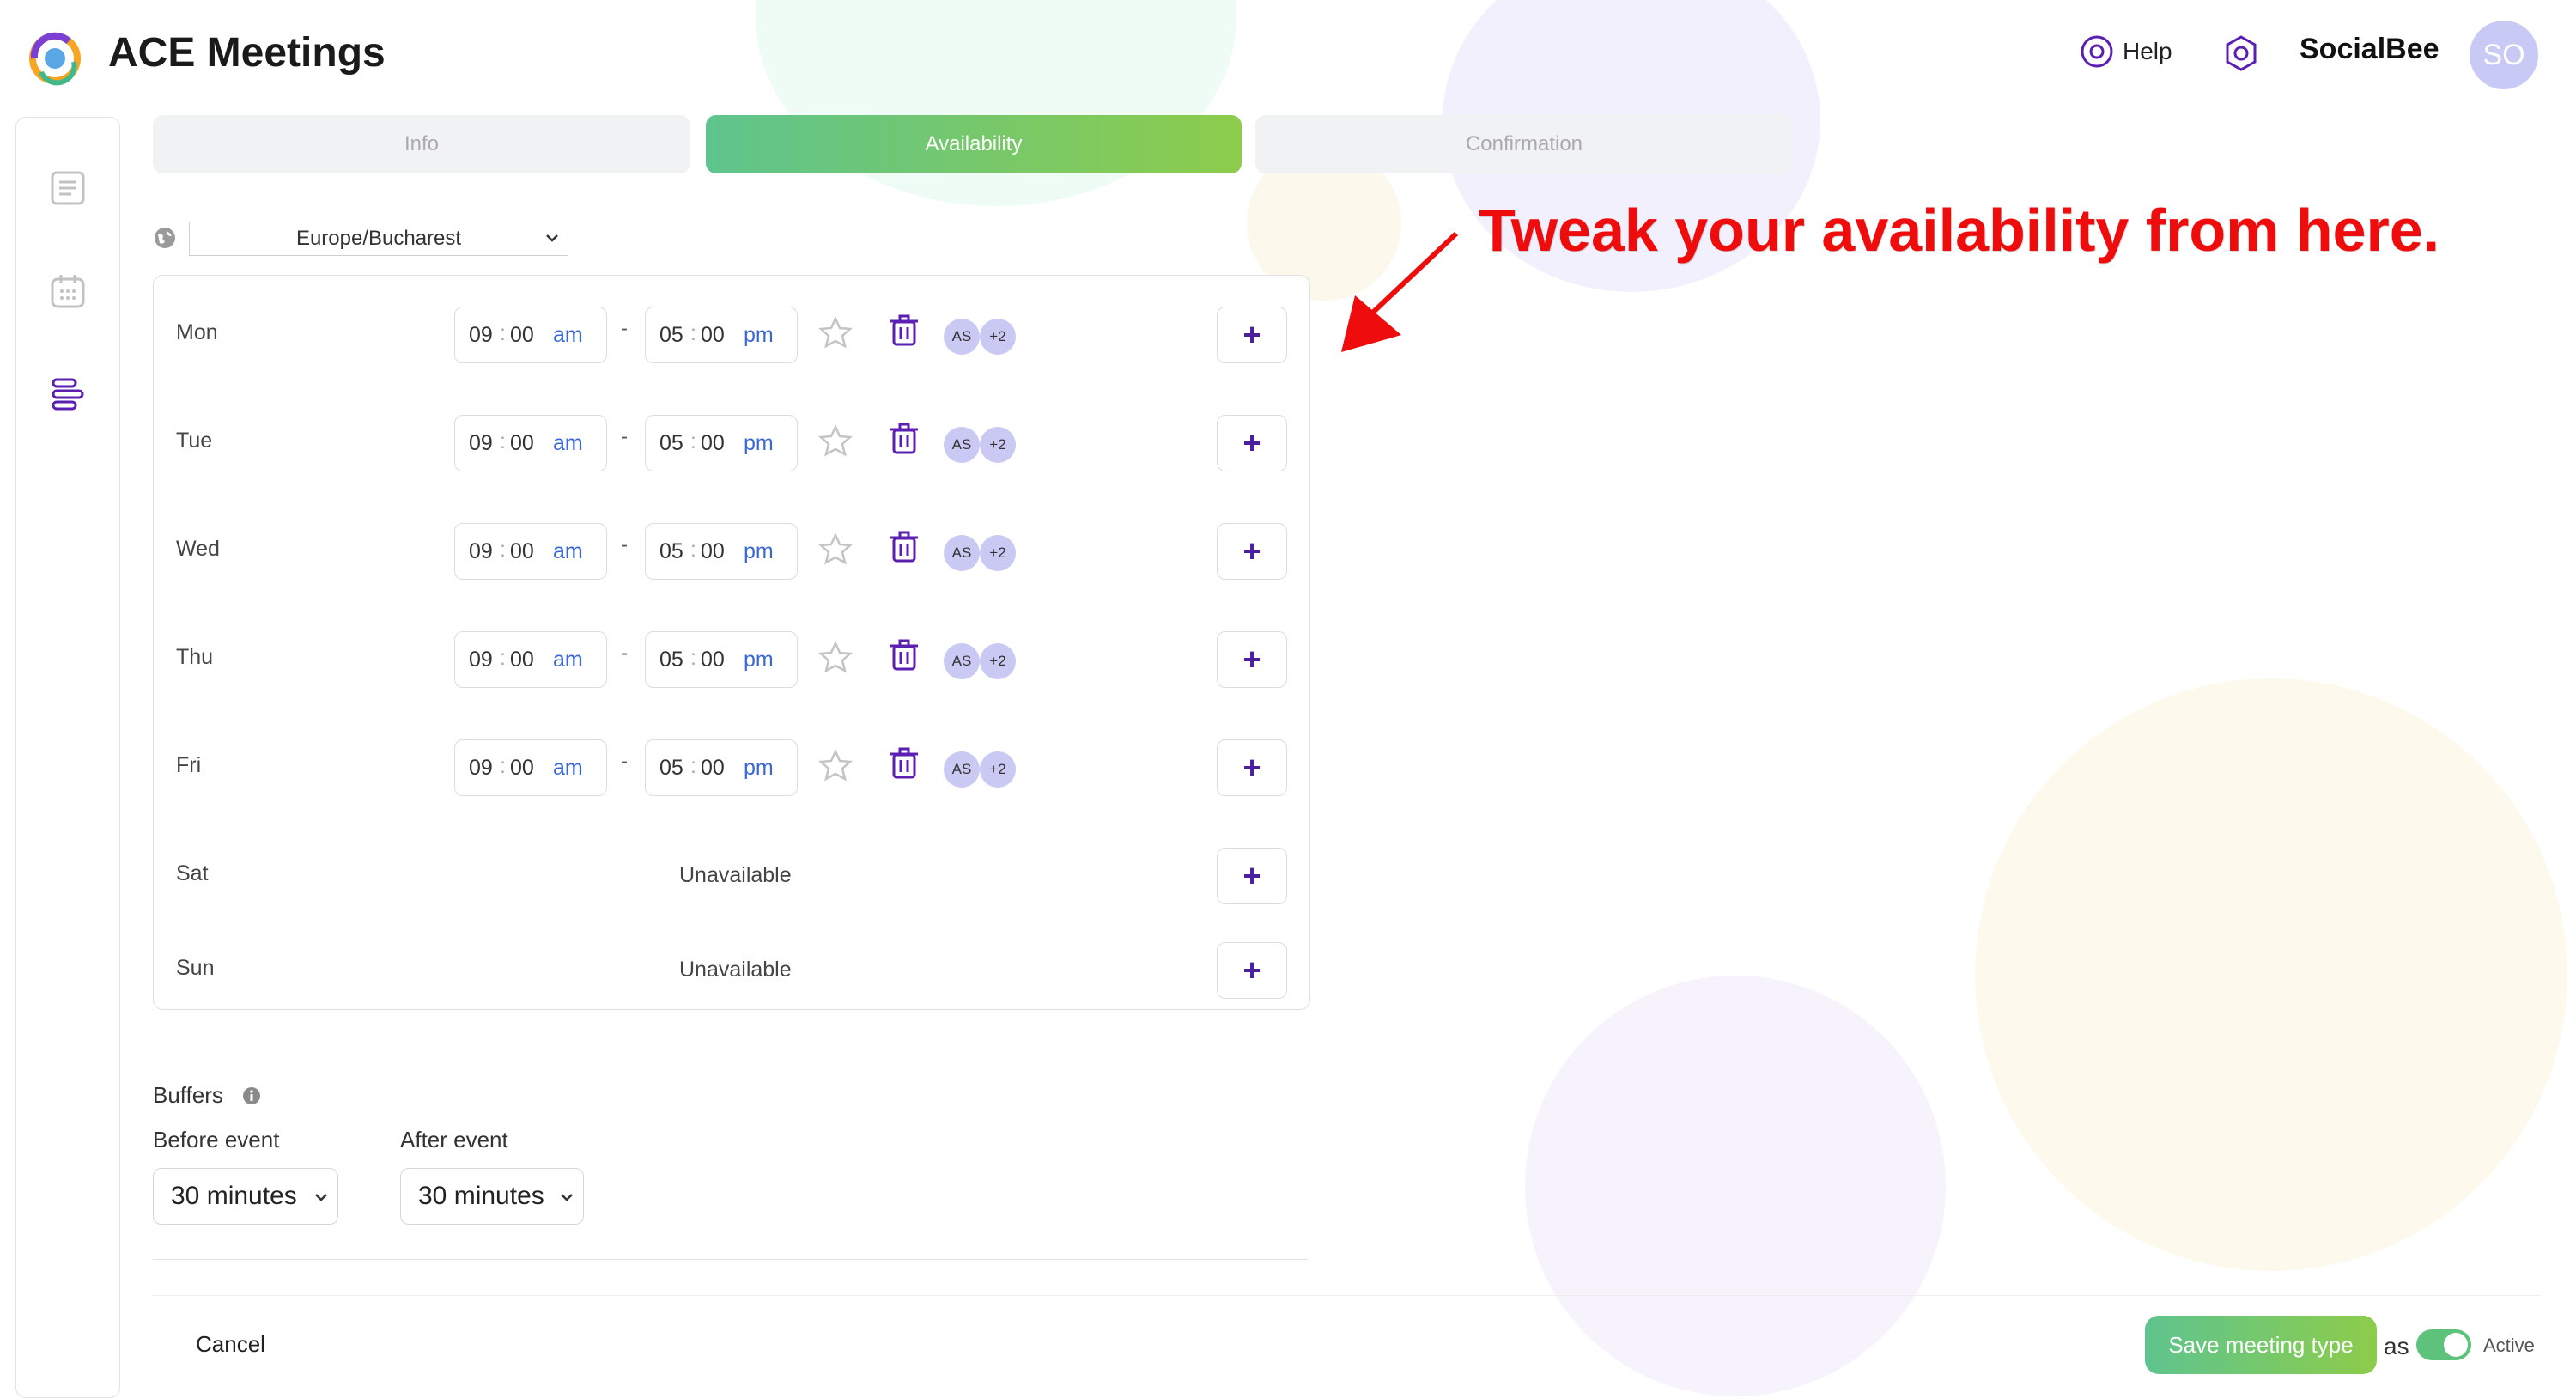 Image resolution: width=2576 pixels, height=1399 pixels. I want to click on day-label: Fri, so click(189, 765).